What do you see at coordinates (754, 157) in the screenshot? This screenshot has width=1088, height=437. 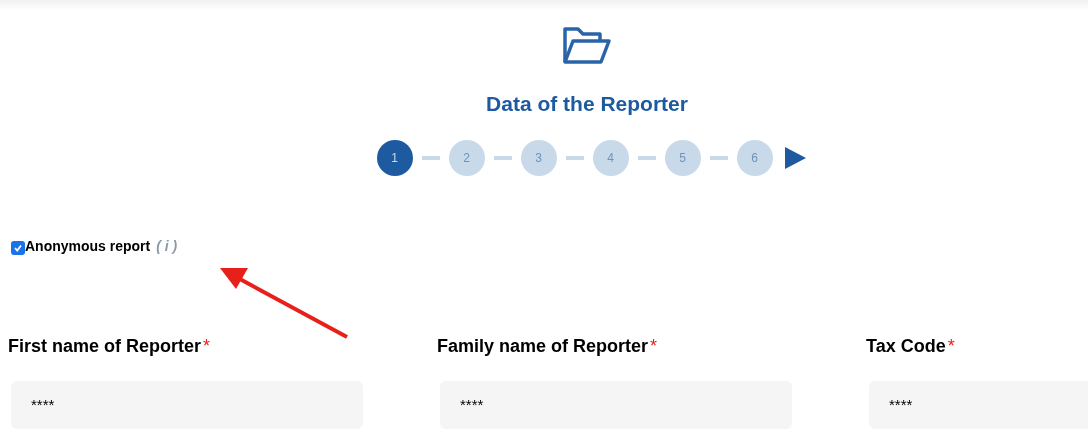 I see `step-indicator: 6` at bounding box center [754, 157].